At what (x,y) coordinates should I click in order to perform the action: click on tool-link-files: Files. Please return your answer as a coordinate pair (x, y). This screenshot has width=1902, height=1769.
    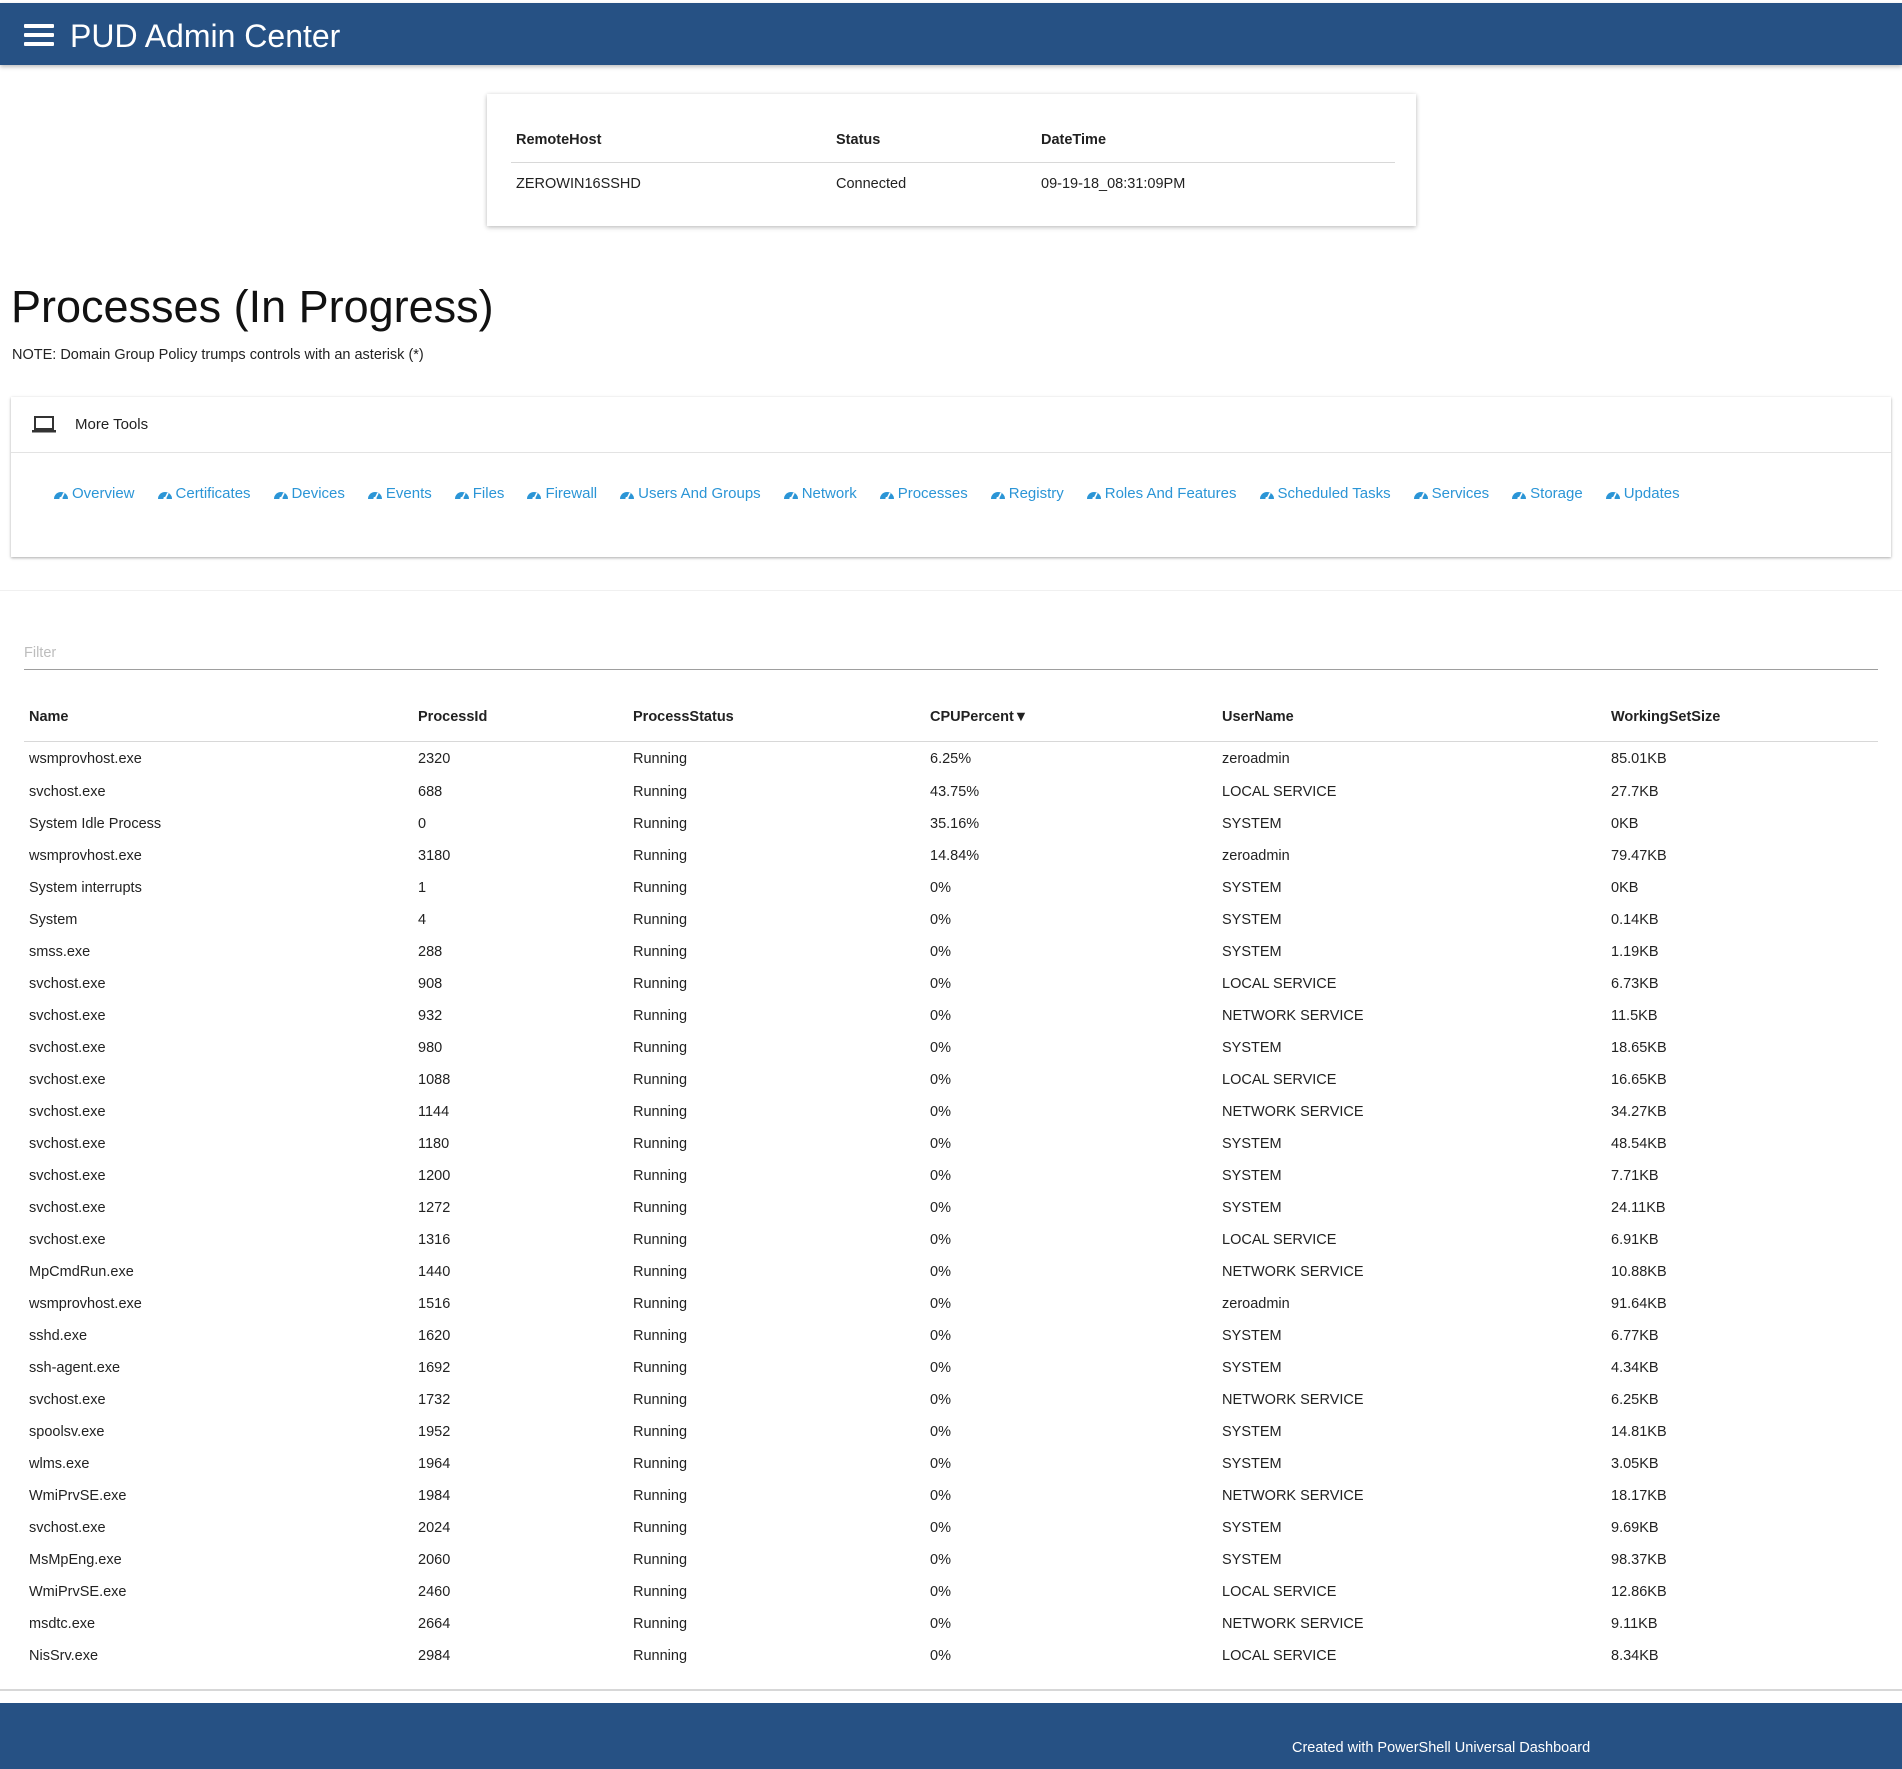
    Looking at the image, I should click on (479, 493).